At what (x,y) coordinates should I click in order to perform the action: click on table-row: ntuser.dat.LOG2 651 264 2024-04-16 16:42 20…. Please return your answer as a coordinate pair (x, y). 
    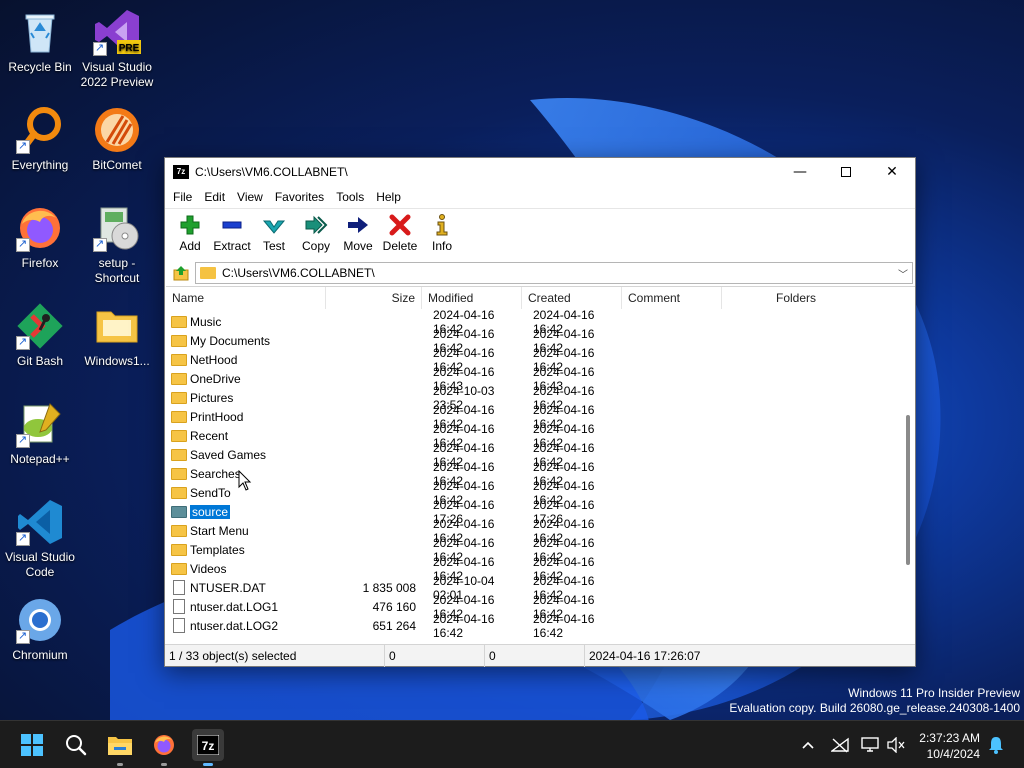
    Looking at the image, I should click on (533, 626).